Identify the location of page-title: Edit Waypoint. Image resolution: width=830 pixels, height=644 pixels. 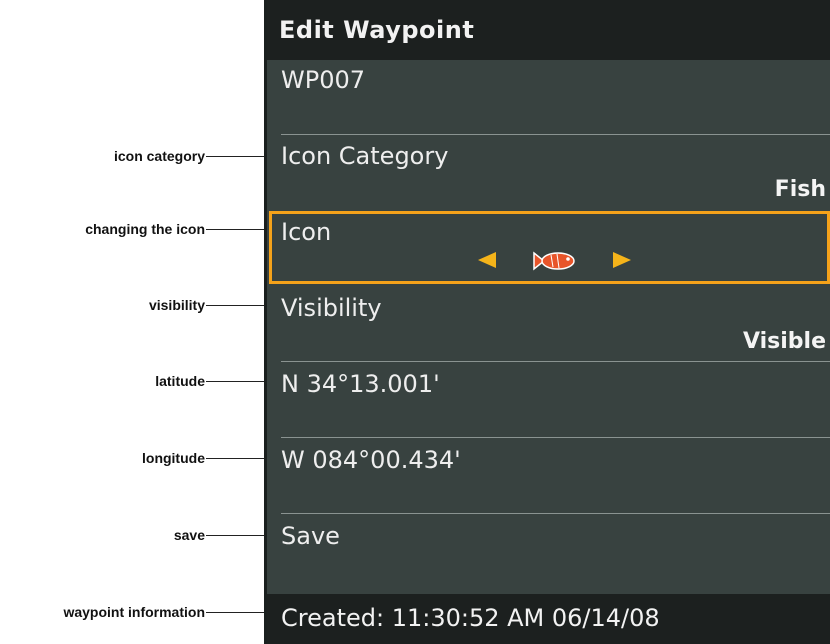
(377, 30).